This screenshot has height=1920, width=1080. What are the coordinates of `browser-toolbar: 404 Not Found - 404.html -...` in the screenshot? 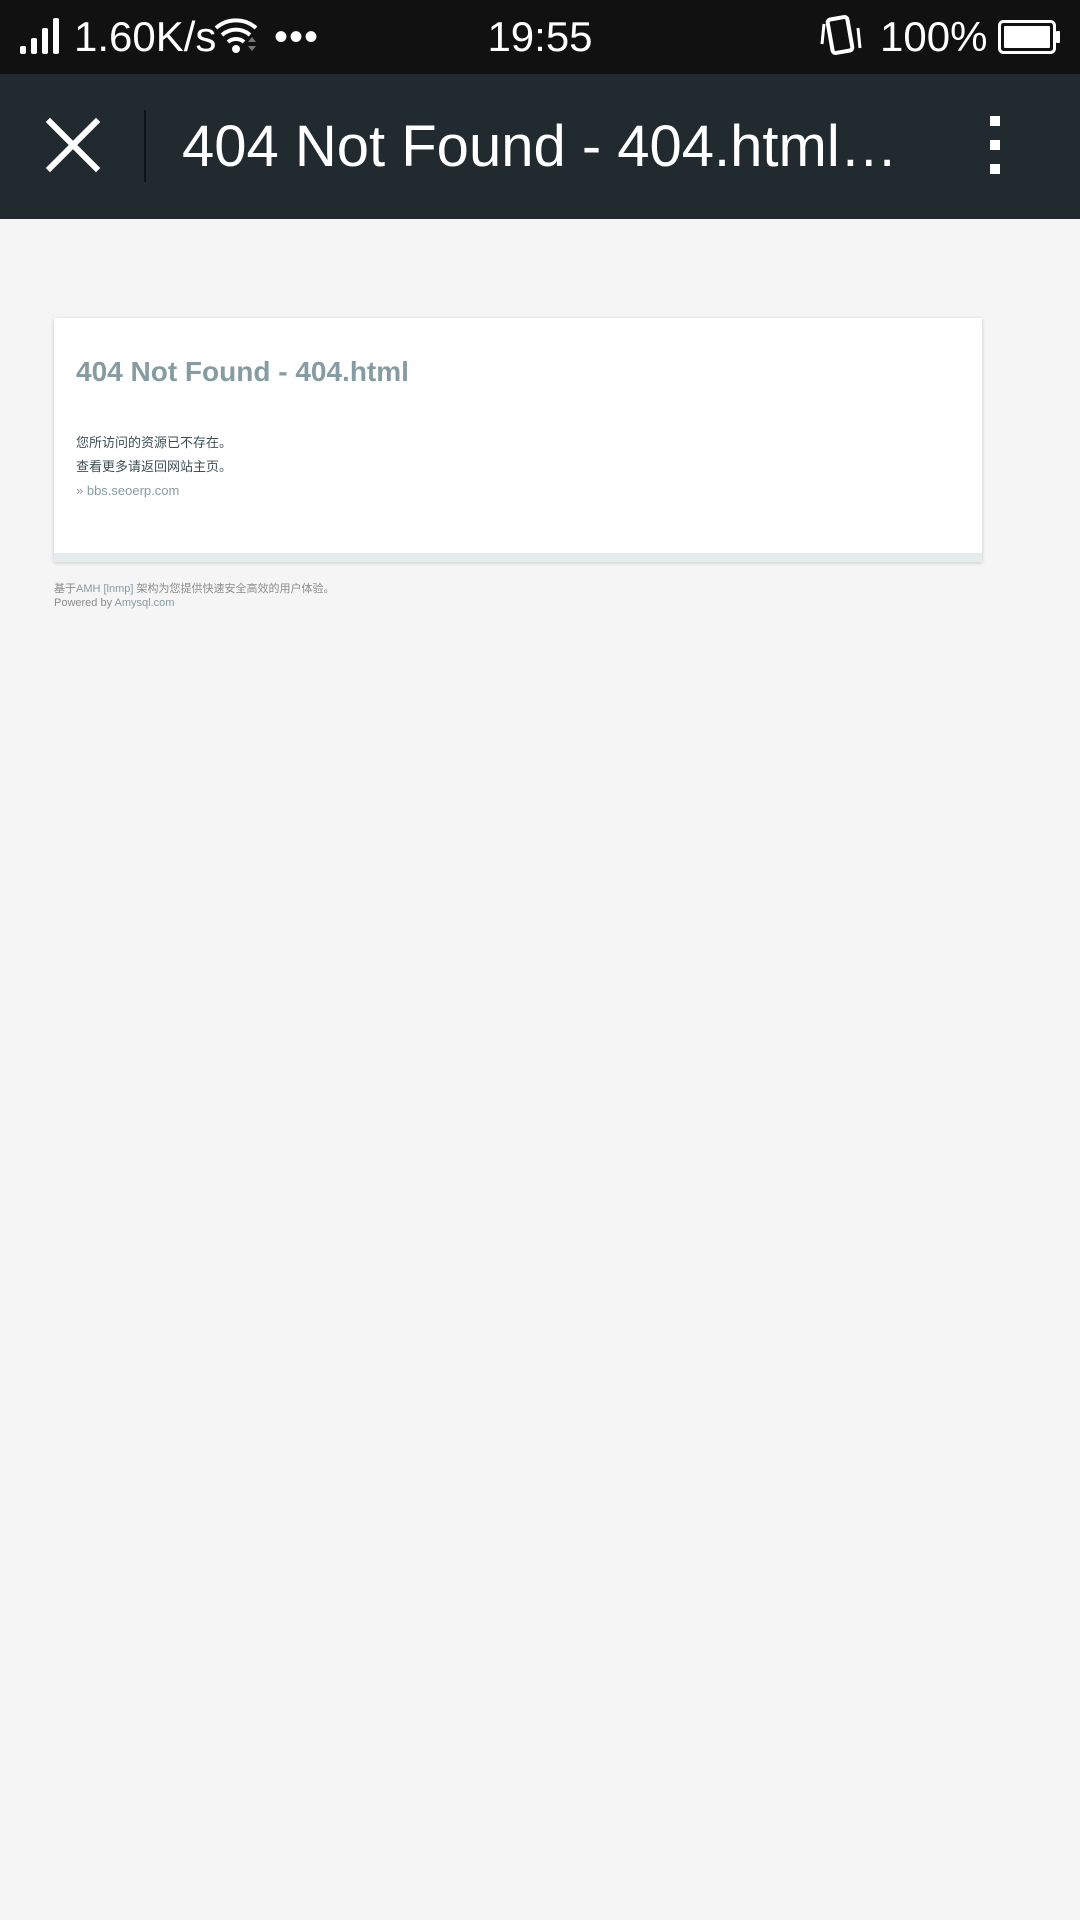 It's located at (540, 146).